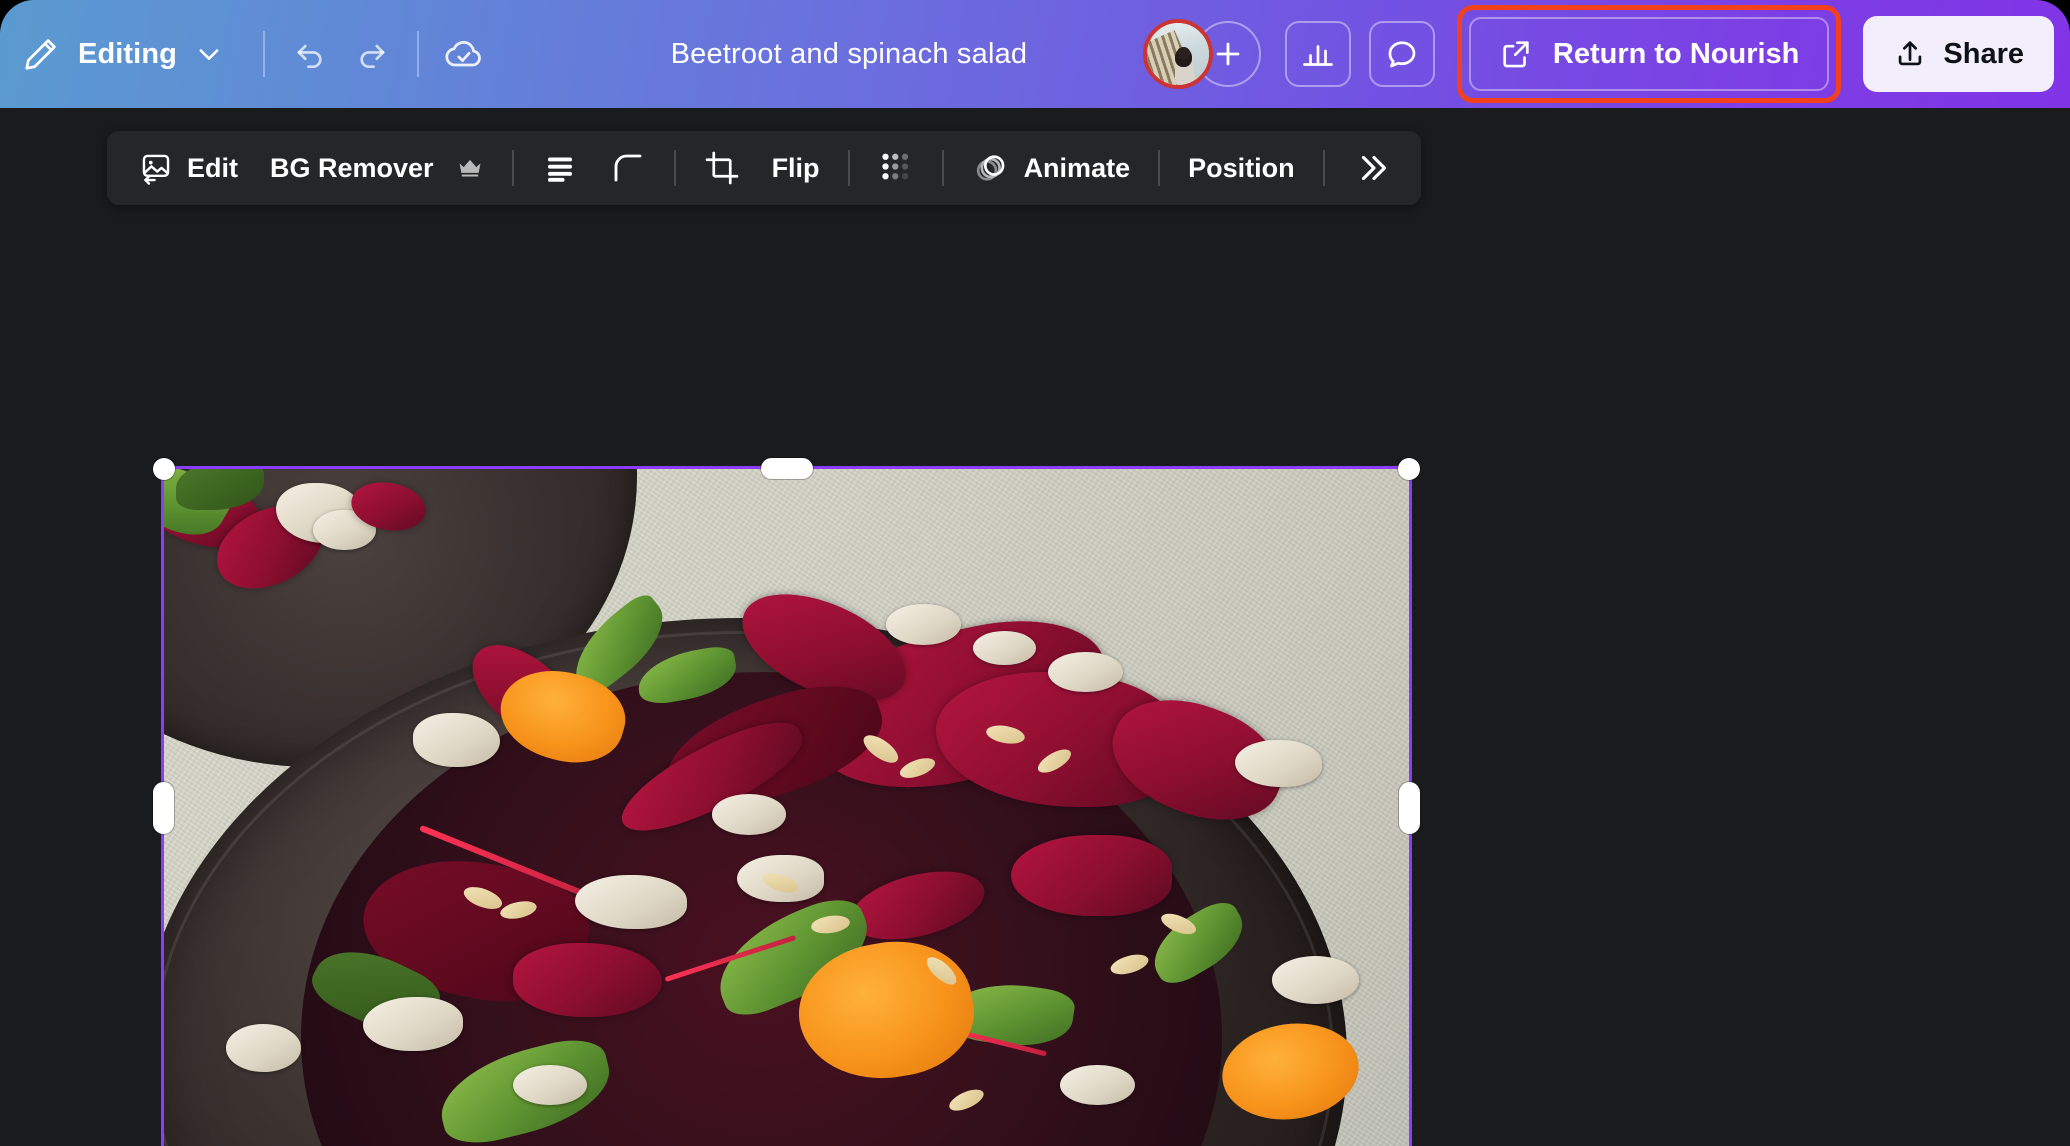 The image size is (2070, 1146). I want to click on chevron-down-icon, so click(209, 54).